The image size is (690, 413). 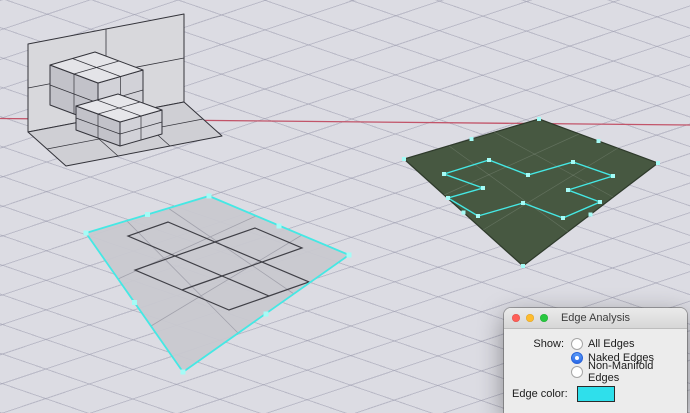 What do you see at coordinates (577, 358) in the screenshot?
I see `radio-naked-edges-icon` at bounding box center [577, 358].